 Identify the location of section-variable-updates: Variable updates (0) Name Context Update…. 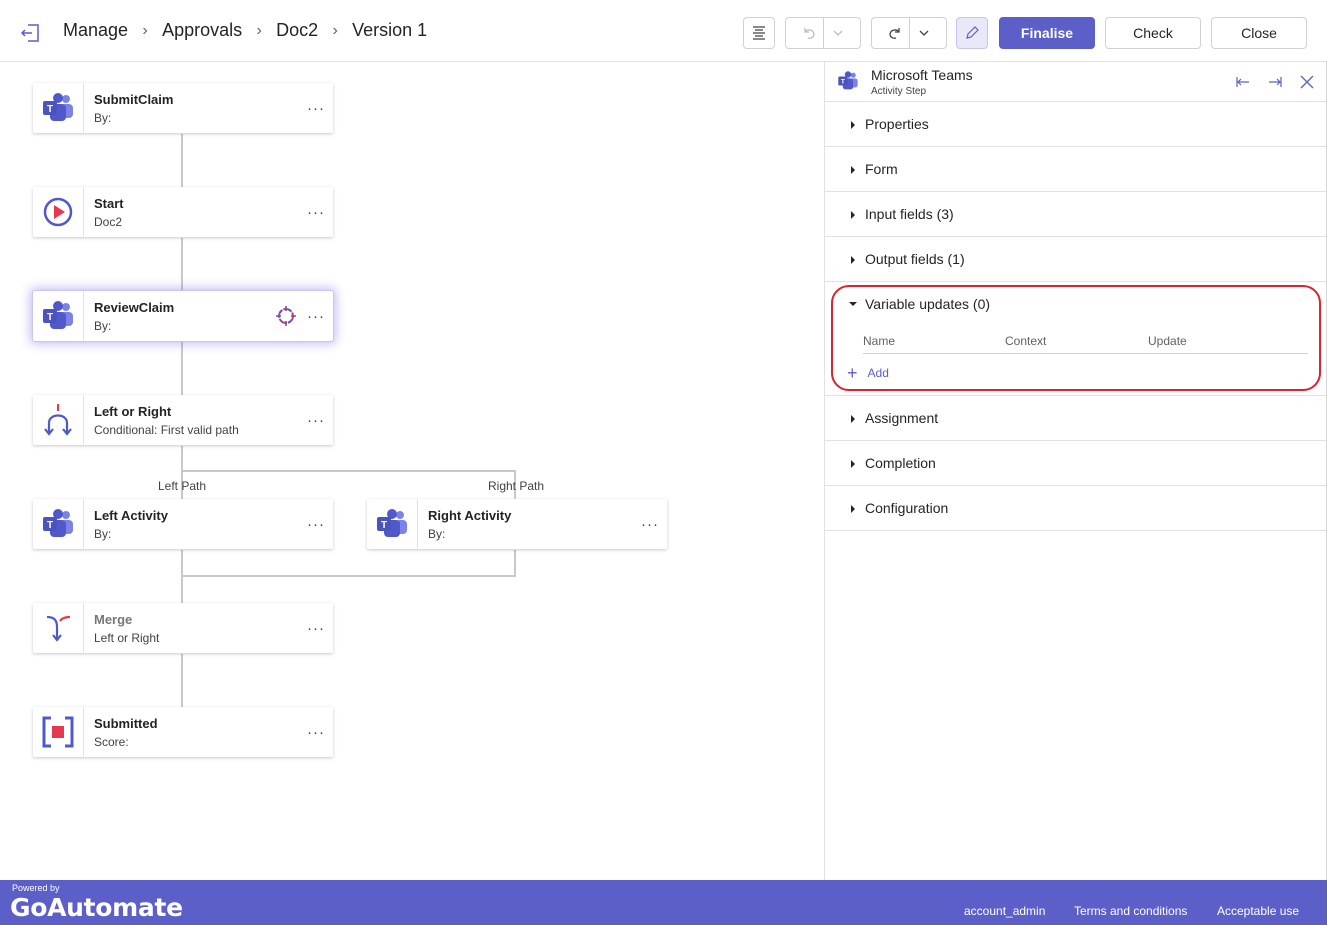
(1075, 339).